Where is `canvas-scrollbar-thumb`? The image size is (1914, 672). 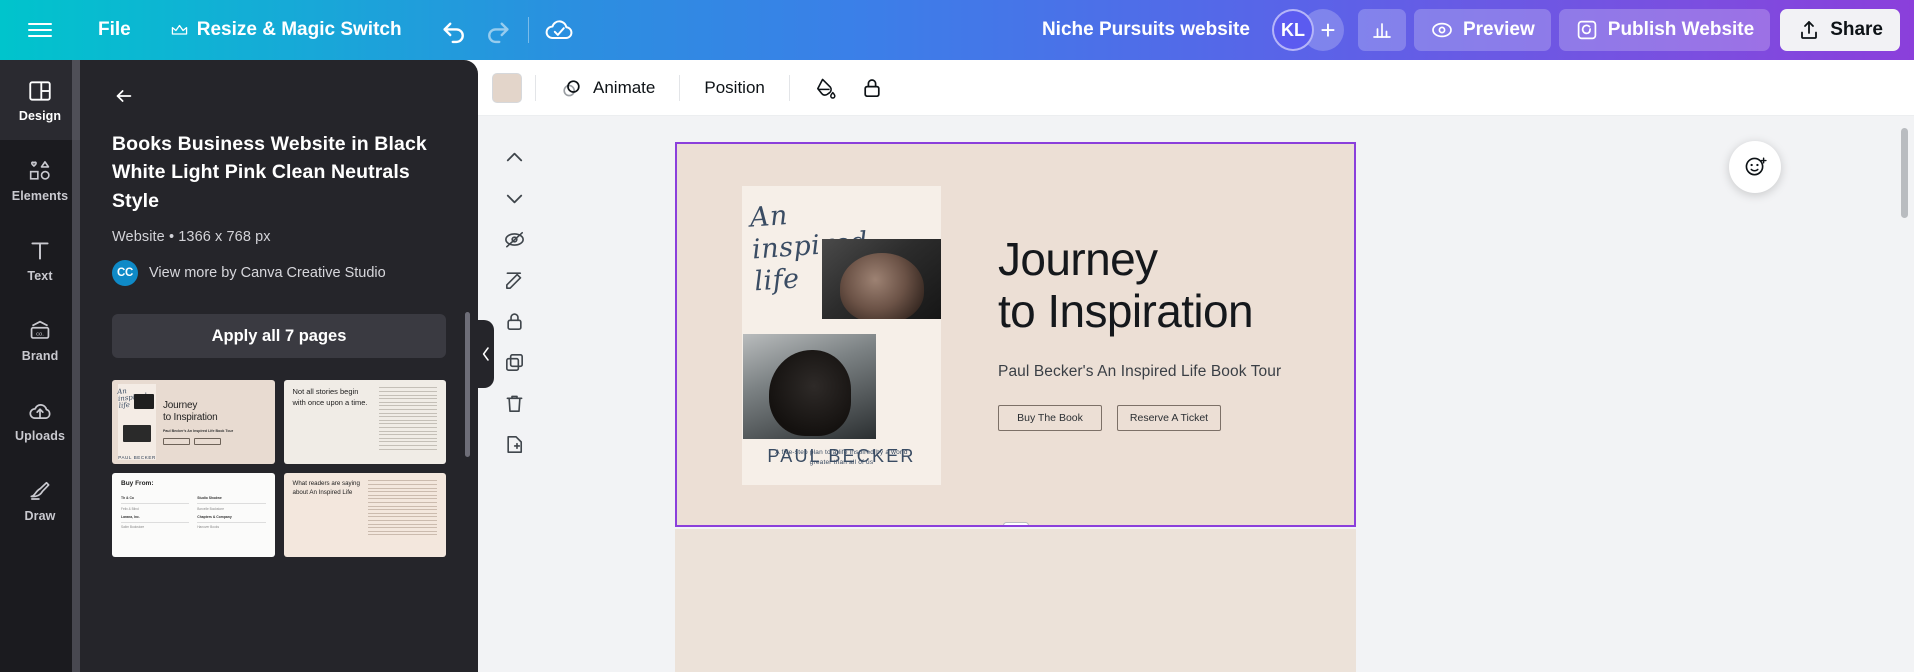 canvas-scrollbar-thumb is located at coordinates (1904, 173).